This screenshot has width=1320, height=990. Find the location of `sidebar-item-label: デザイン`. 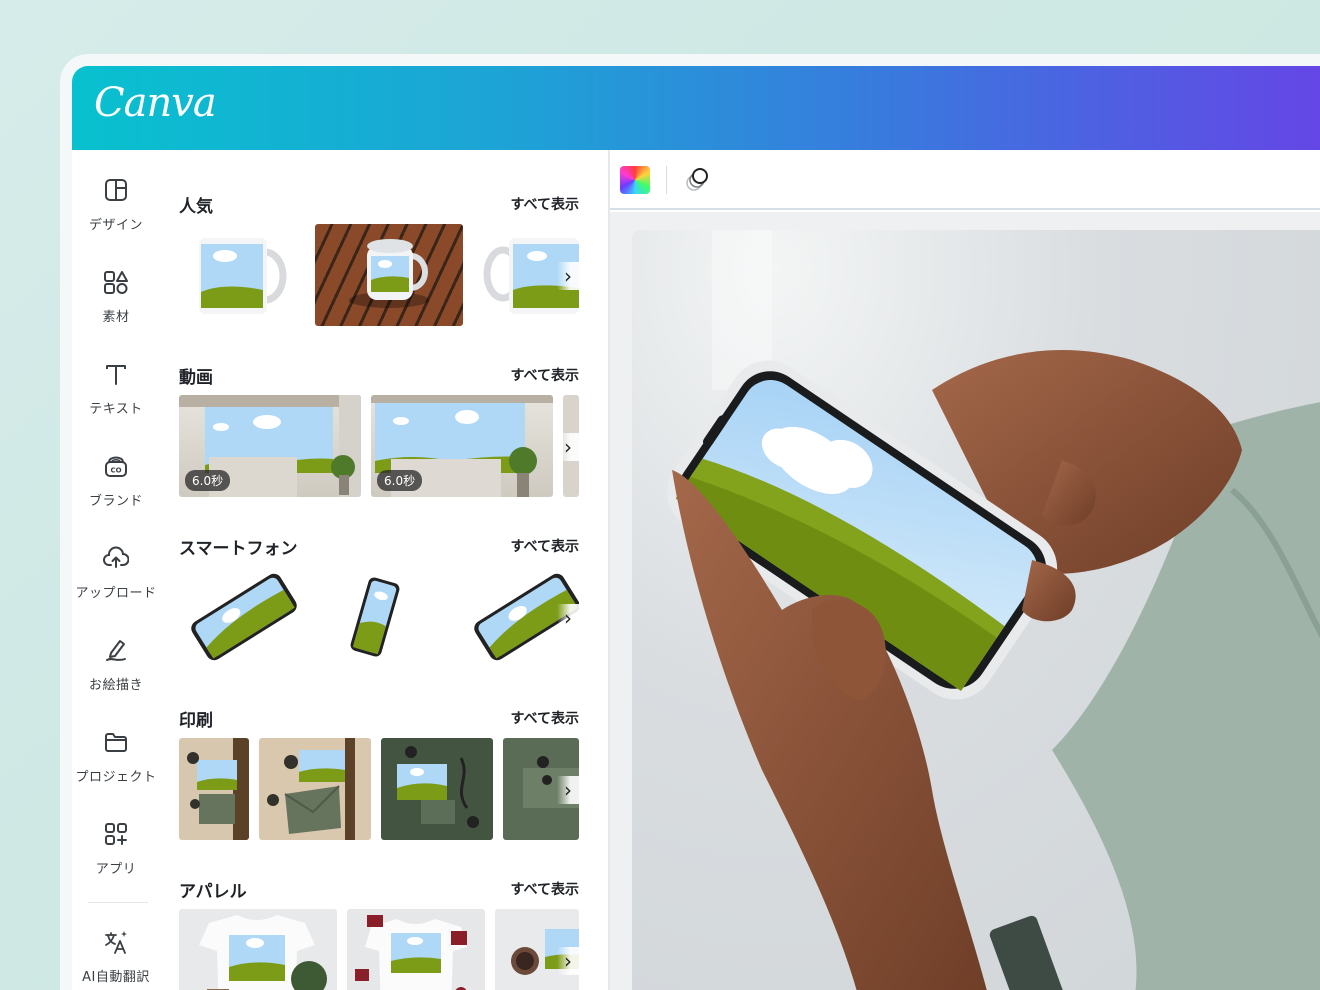

sidebar-item-label: デザイン is located at coordinates (115, 225).